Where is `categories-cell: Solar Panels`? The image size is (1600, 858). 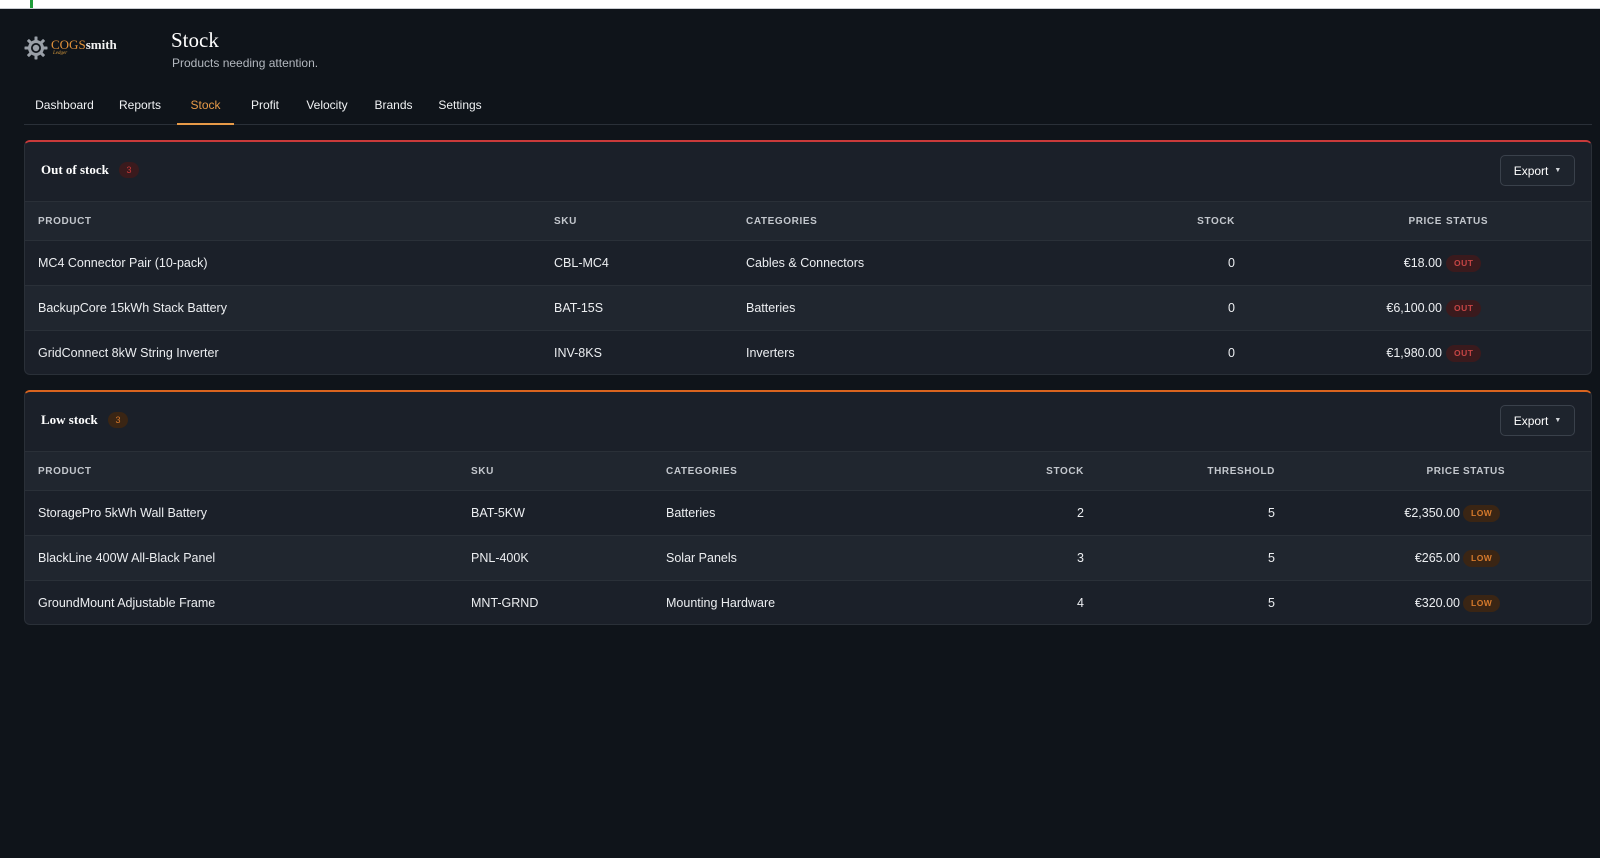 categories-cell: Solar Panels is located at coordinates (701, 558).